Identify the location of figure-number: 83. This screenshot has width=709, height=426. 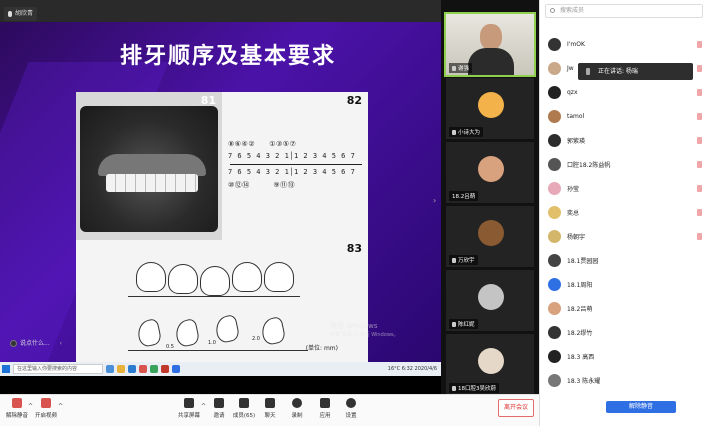
(354, 248).